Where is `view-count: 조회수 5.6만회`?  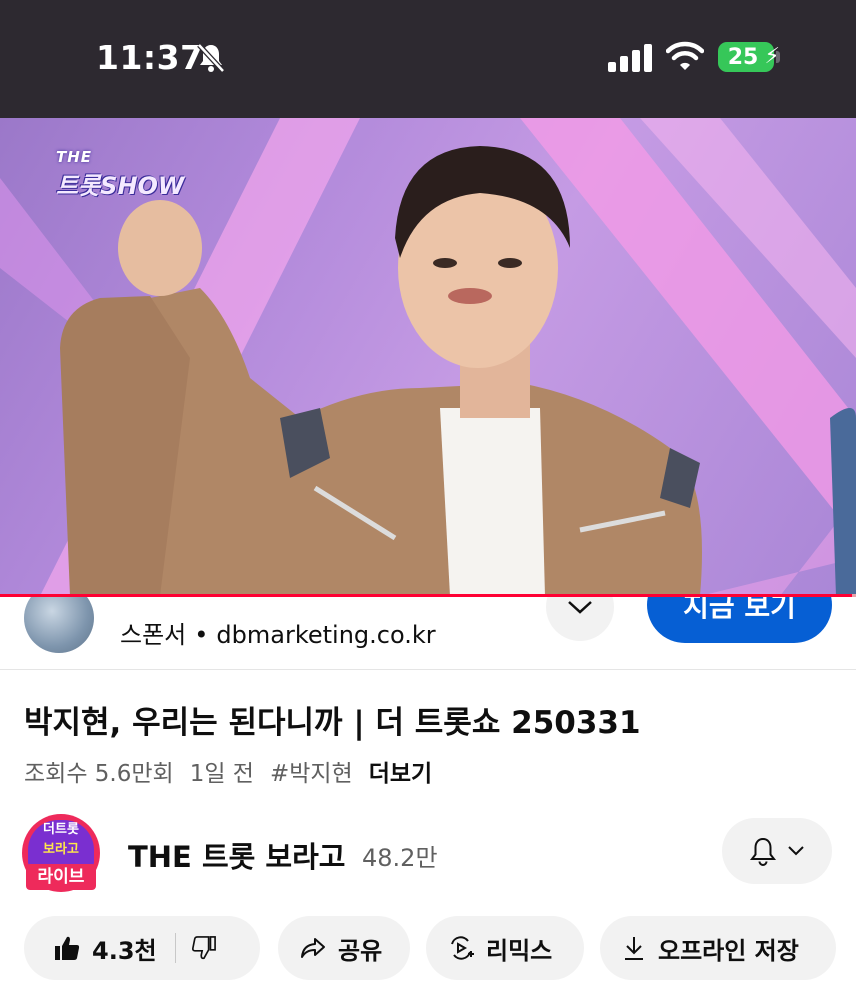
view-count: 조회수 5.6만회 is located at coordinates (99, 774).